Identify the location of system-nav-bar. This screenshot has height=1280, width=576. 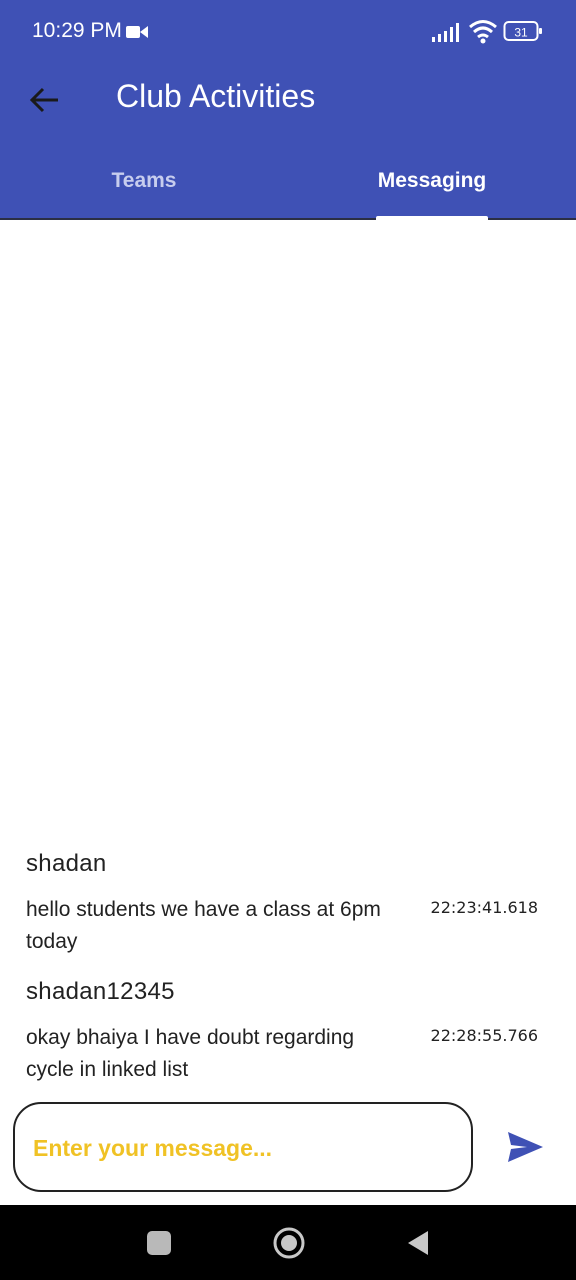
(288, 1242).